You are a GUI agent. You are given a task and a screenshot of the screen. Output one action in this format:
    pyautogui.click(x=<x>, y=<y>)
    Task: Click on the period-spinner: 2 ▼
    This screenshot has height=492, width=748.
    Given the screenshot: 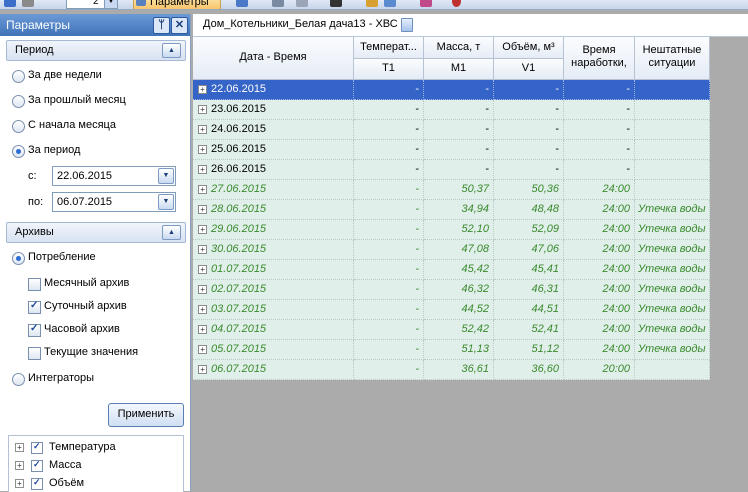 What is the action you would take?
    pyautogui.click(x=92, y=4)
    